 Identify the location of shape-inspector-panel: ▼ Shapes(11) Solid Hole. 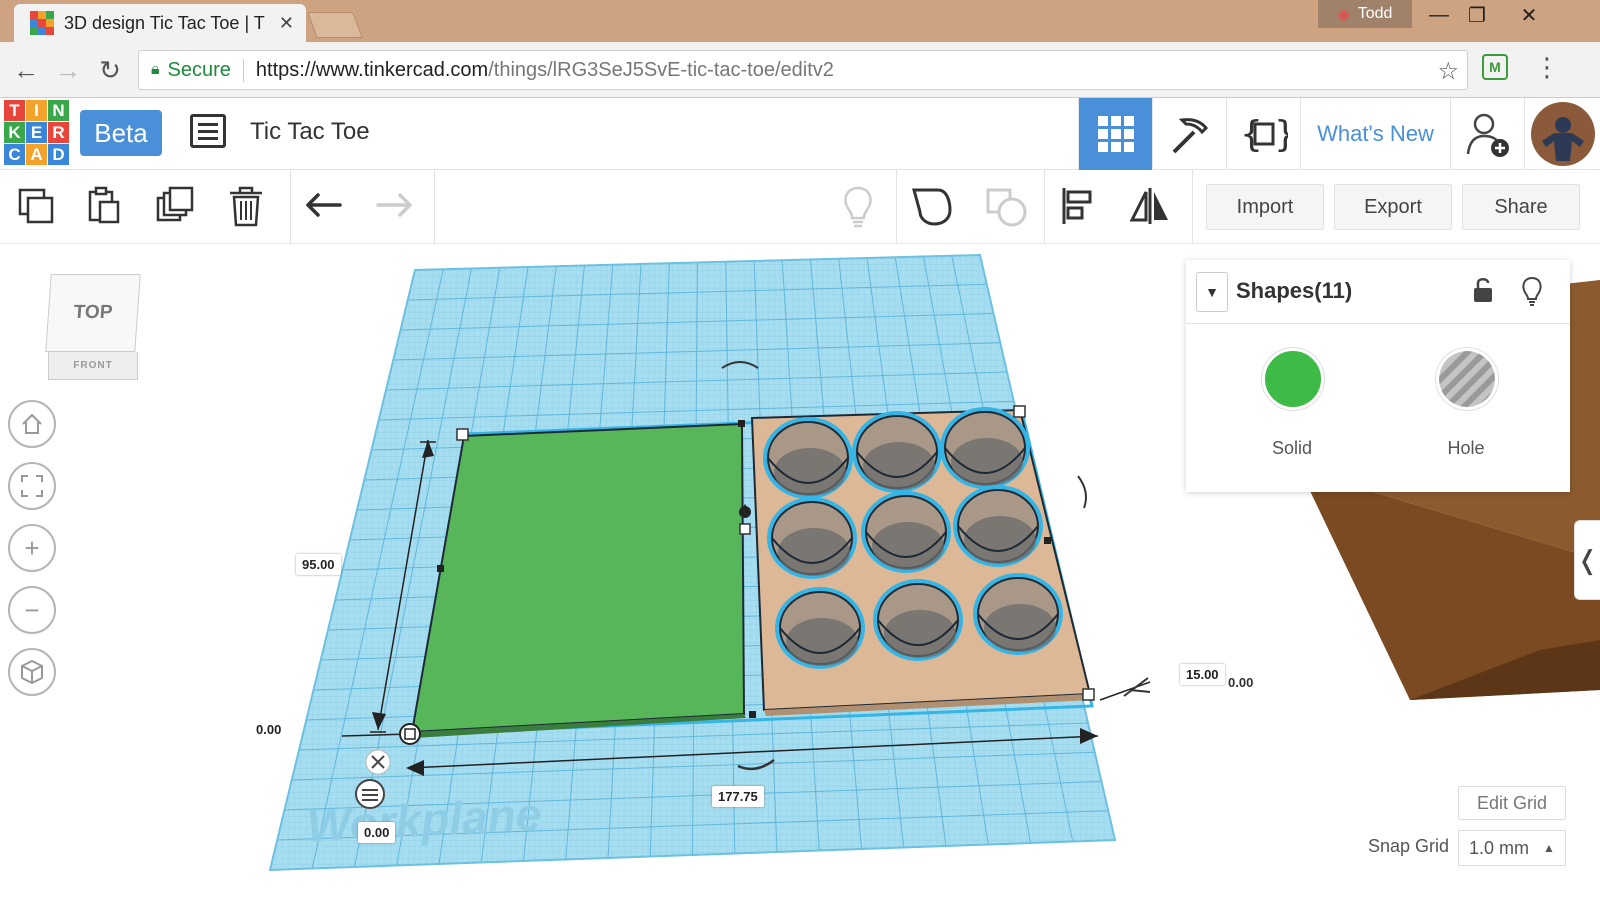
(1378, 376).